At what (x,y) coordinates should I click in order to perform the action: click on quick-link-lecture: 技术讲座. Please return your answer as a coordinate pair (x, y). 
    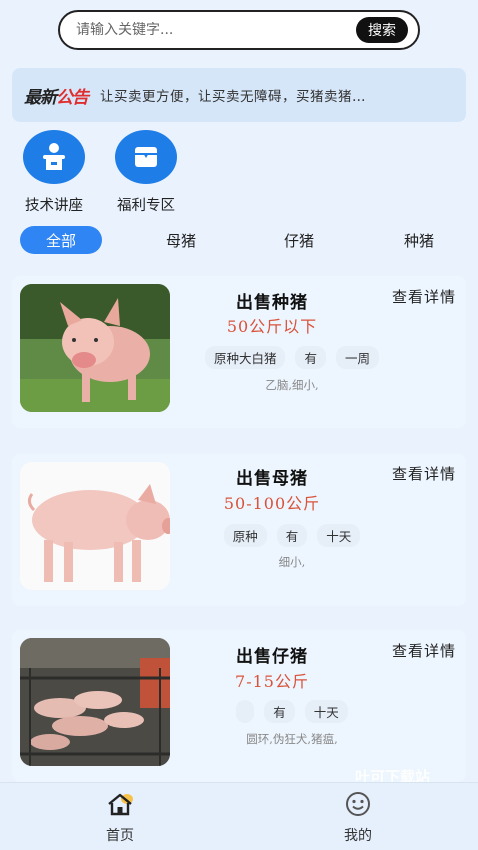
    Looking at the image, I should click on (54, 172).